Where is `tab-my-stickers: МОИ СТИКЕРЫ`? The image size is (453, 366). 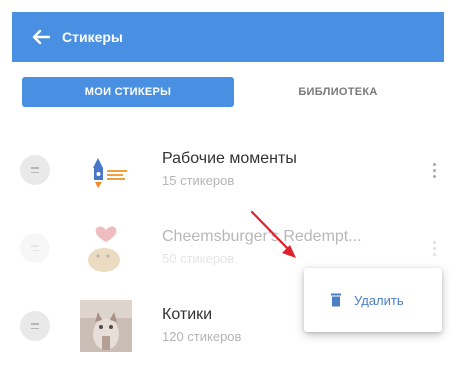 tab-my-stickers: МОИ СТИКЕРЫ is located at coordinates (128, 92).